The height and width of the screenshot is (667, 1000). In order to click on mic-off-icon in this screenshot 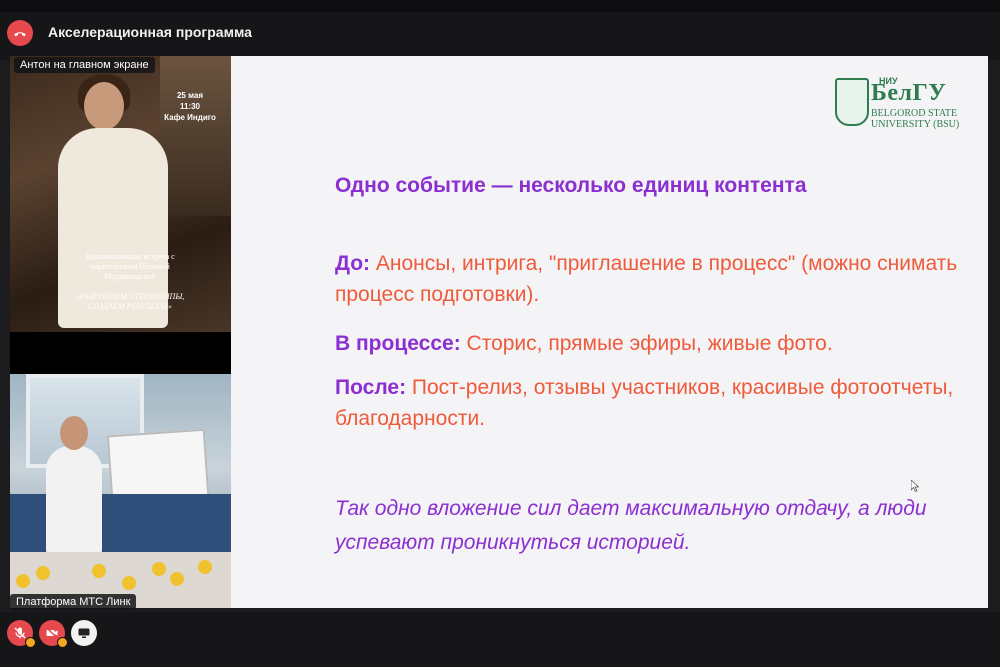, I will do `click(20, 633)`.